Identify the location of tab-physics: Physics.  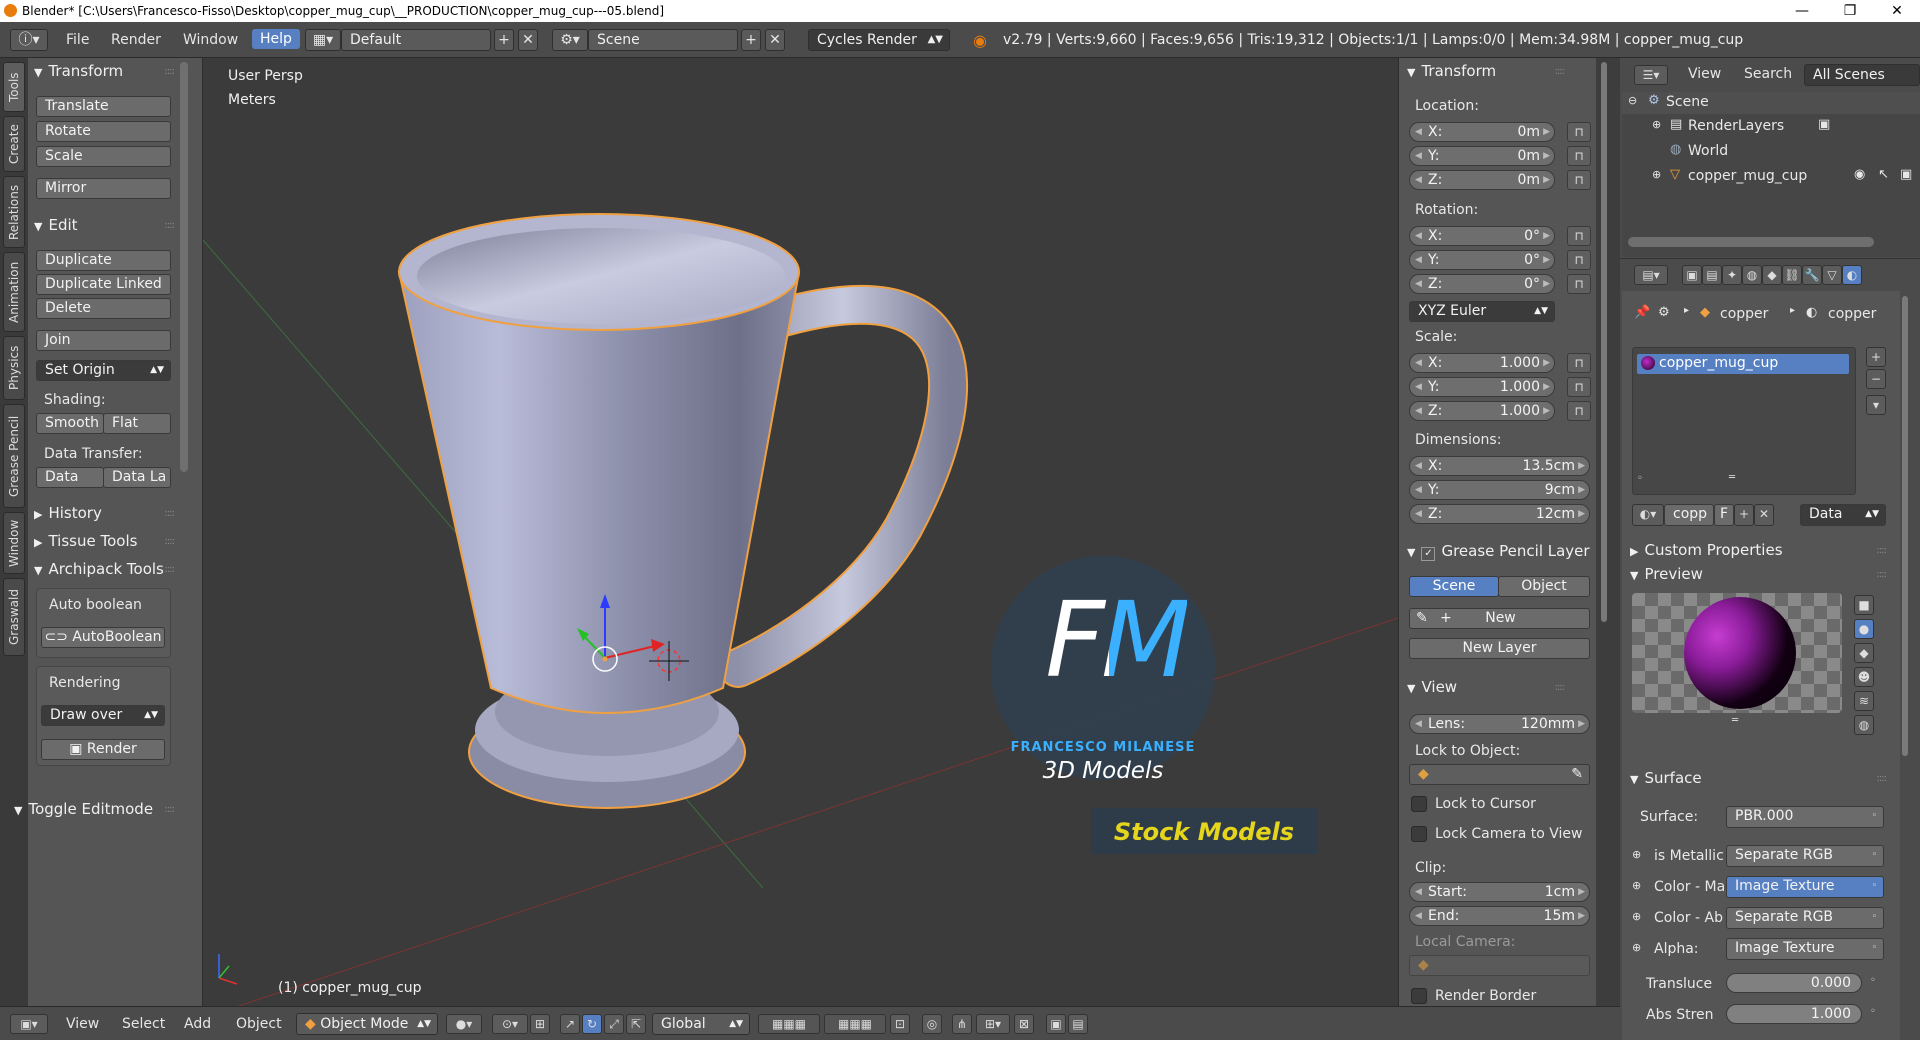
(14, 368).